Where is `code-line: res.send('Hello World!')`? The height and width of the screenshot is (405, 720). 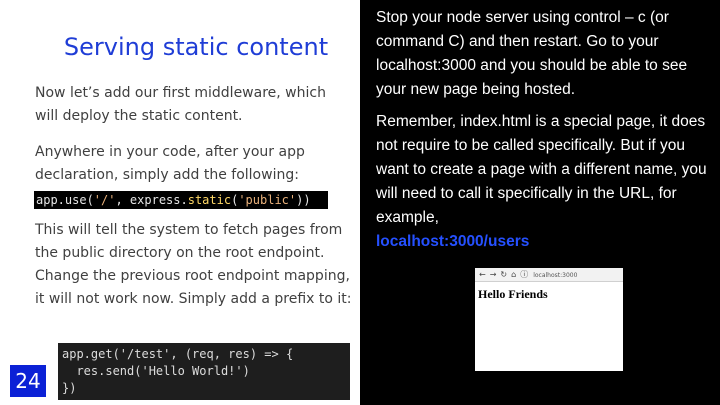 code-line: res.send('Hello World!') is located at coordinates (156, 371).